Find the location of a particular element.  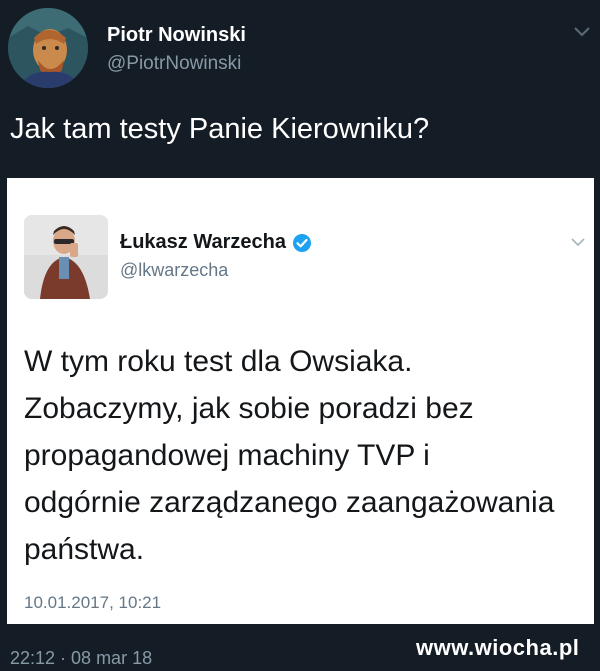

embedded-author-name: Łukasz Warzecha is located at coordinates (216, 242).